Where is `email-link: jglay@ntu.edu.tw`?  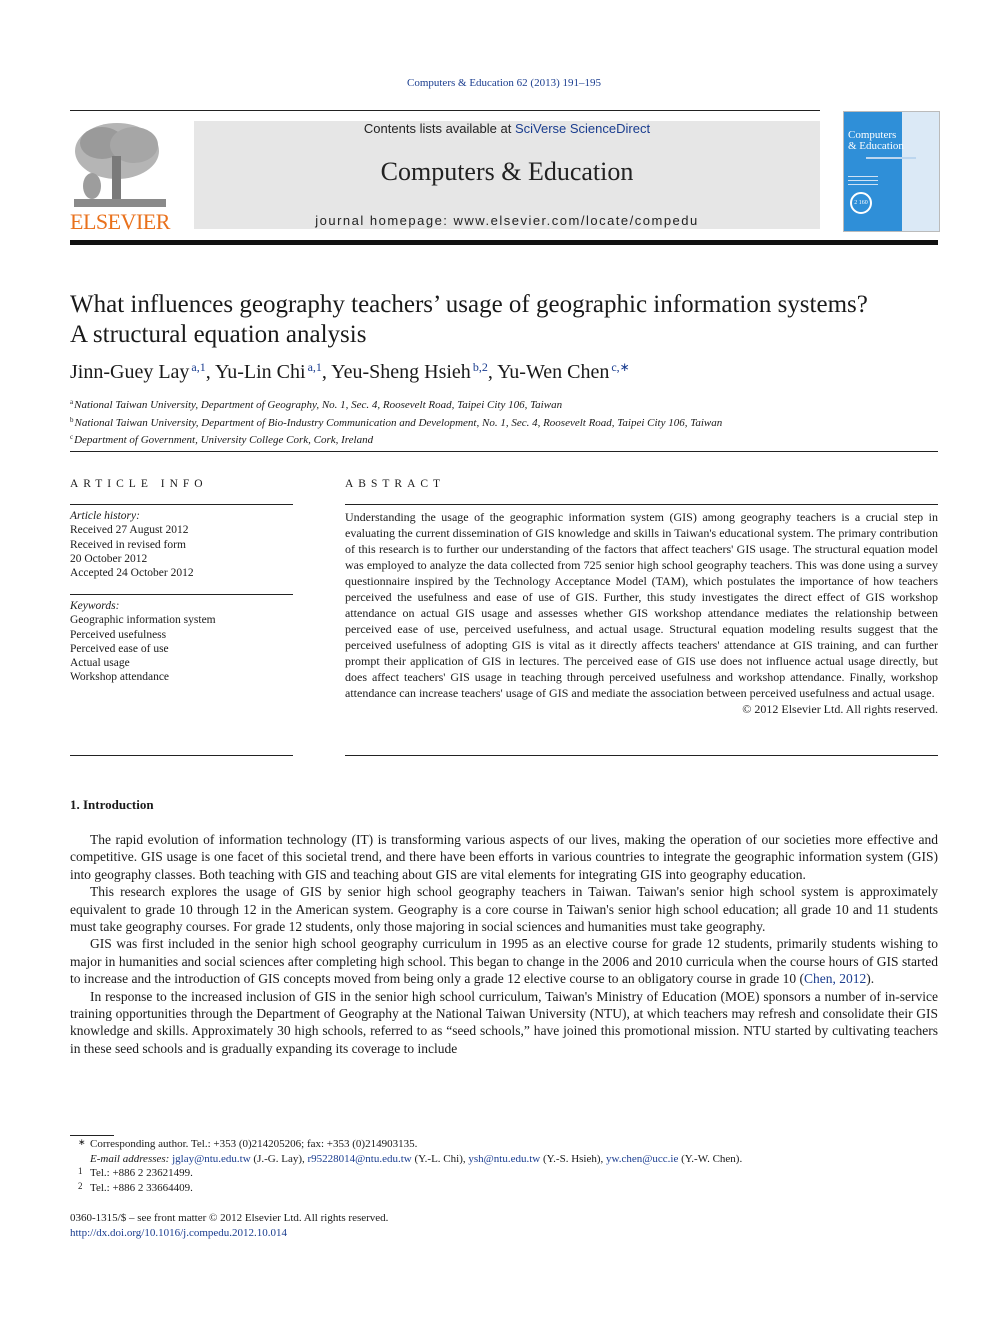
email-link: jglay@ntu.edu.tw is located at coordinates (211, 1159).